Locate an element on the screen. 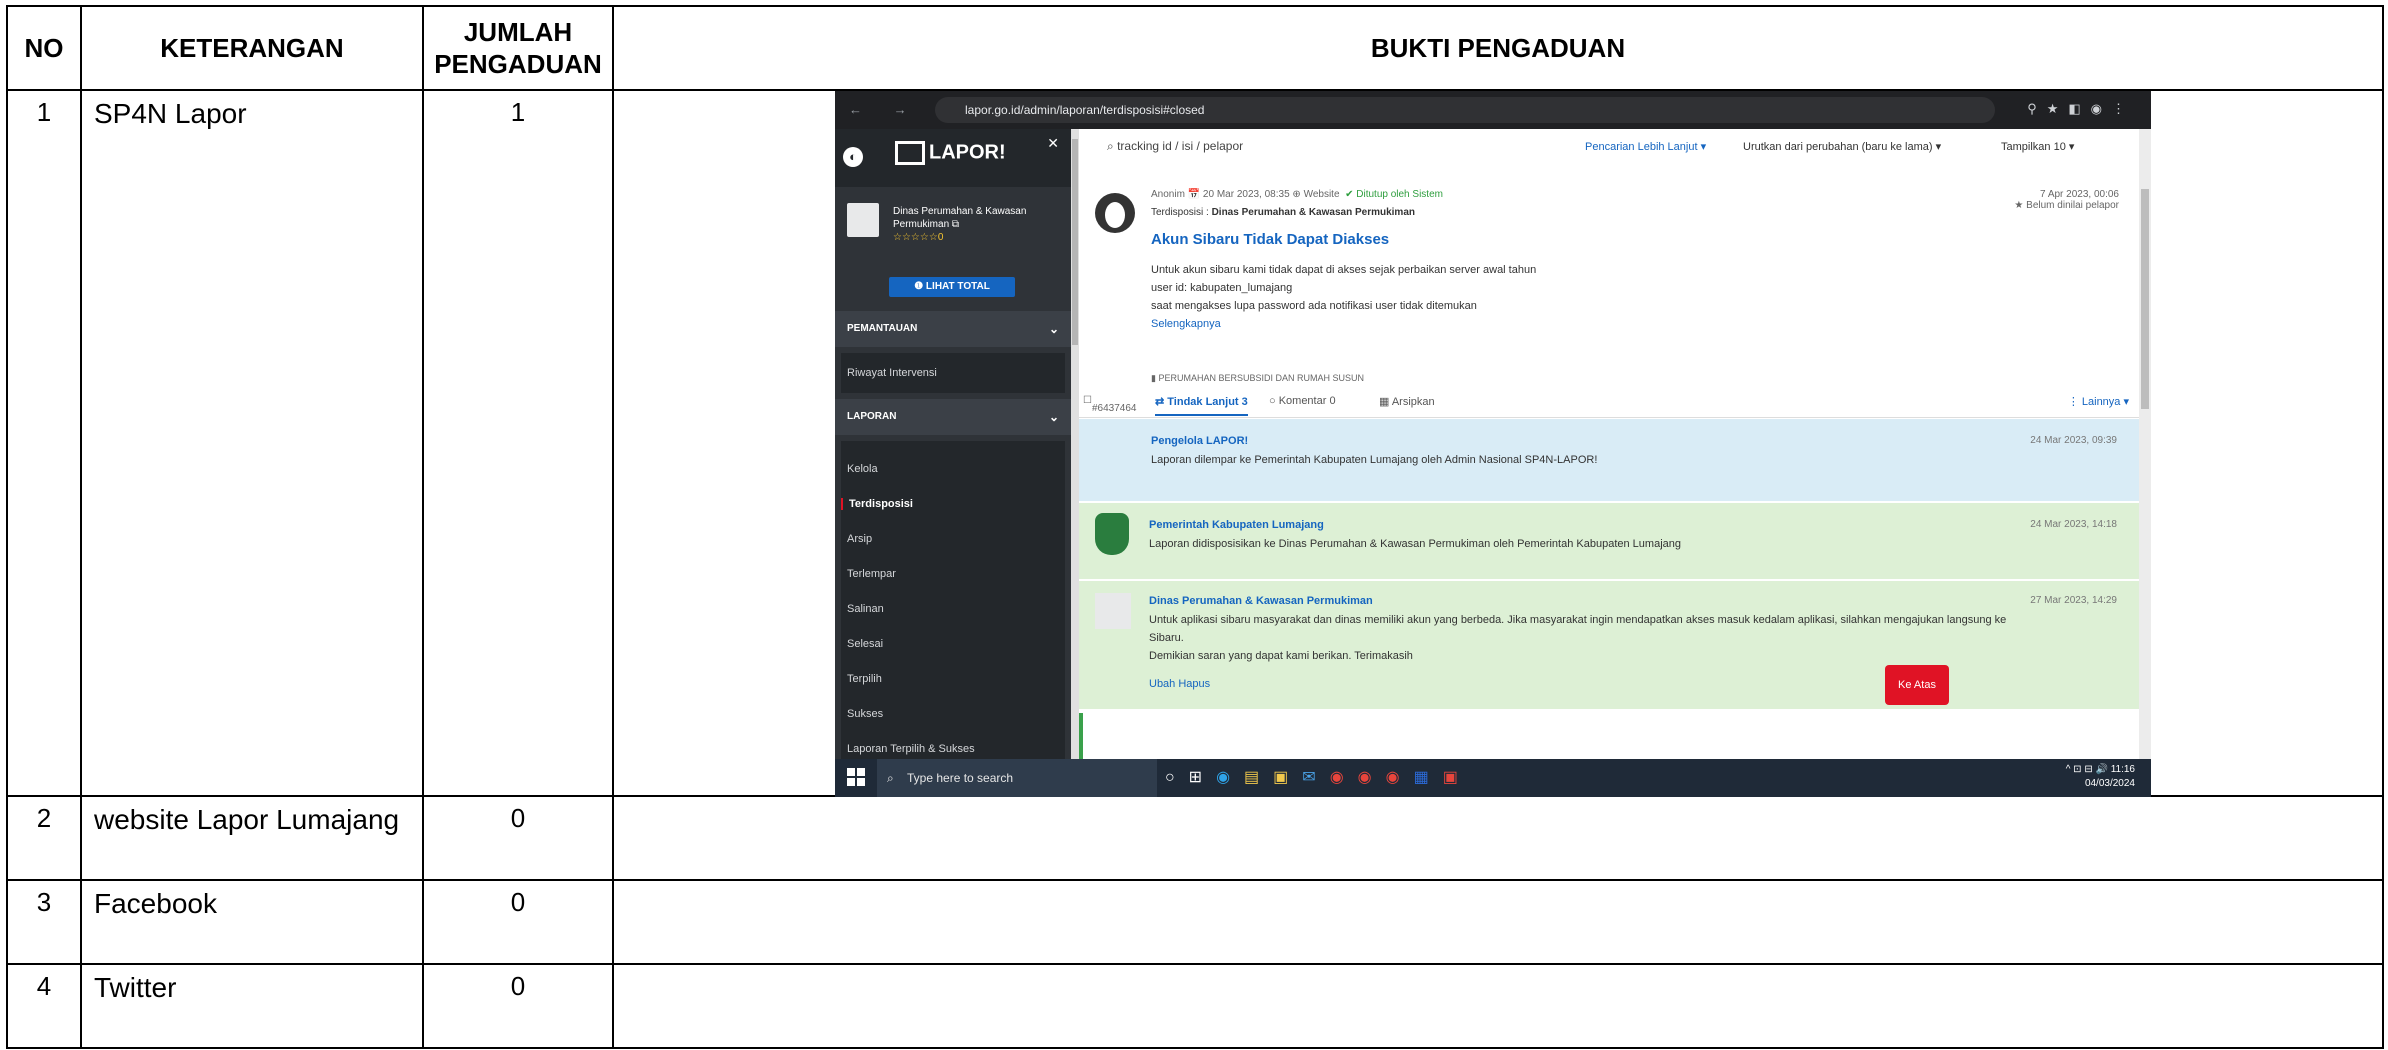  row-keterangan: website Lapor Lumajang is located at coordinates (252, 838).